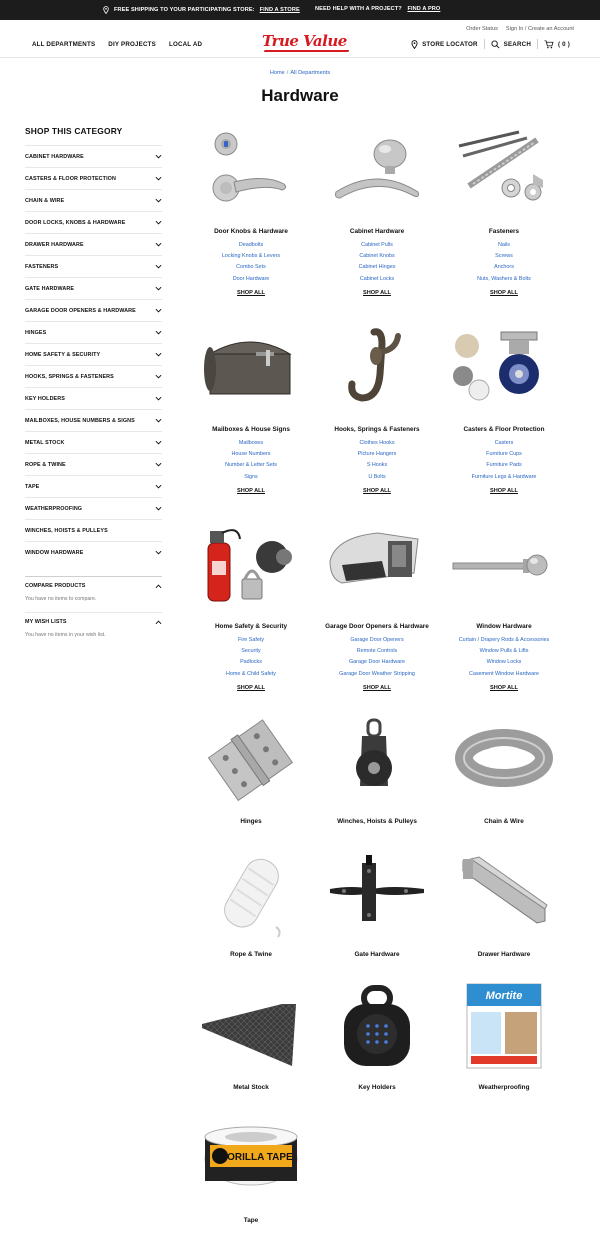  Describe the element at coordinates (377, 1087) in the screenshot. I see `category-title: Key Holders` at that location.